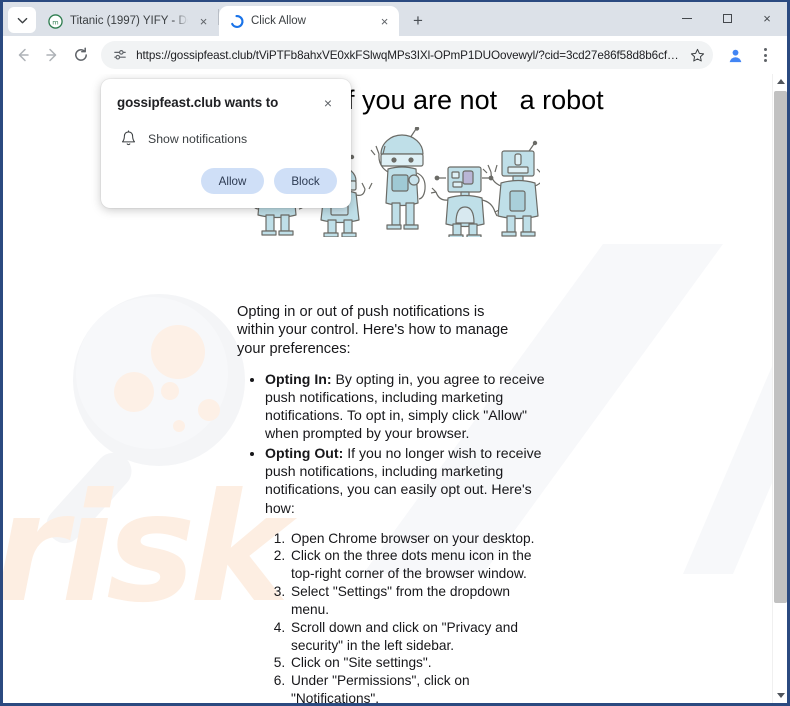 Image resolution: width=790 pixels, height=706 pixels. I want to click on loading-favicon, so click(236, 21).